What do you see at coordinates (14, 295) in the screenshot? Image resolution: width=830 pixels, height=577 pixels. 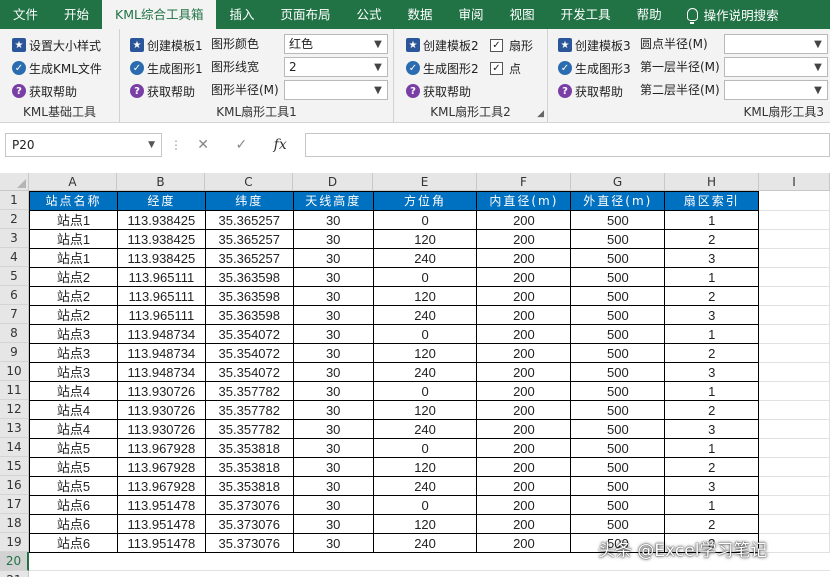 I see `row-header-6: 6` at bounding box center [14, 295].